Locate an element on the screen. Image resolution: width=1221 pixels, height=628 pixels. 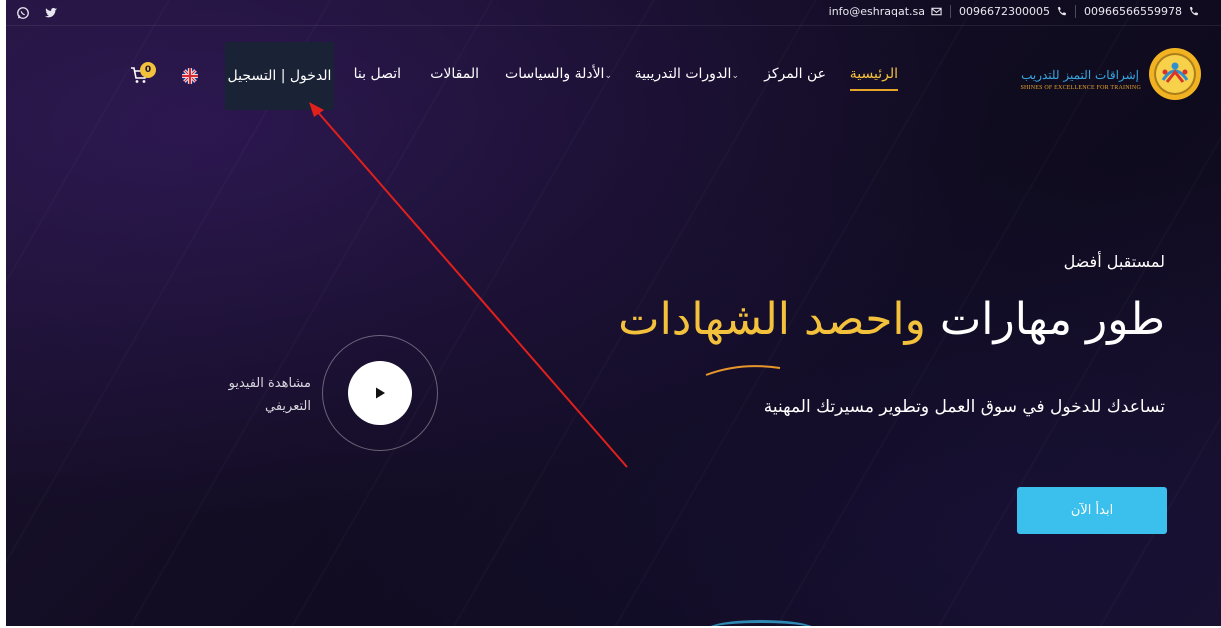
twitter-icon is located at coordinates (51, 13).